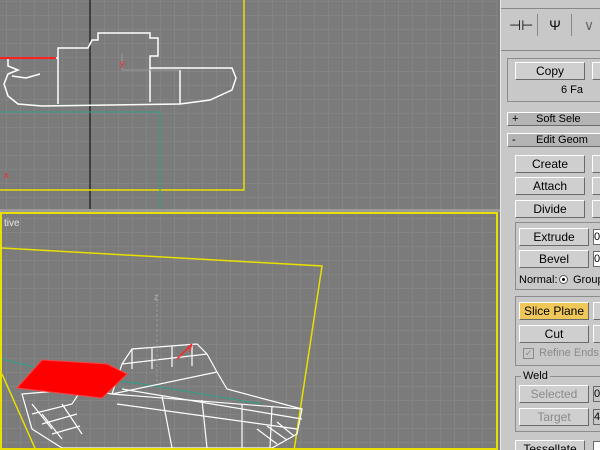  I want to click on viewport-label: tive, so click(12, 223).